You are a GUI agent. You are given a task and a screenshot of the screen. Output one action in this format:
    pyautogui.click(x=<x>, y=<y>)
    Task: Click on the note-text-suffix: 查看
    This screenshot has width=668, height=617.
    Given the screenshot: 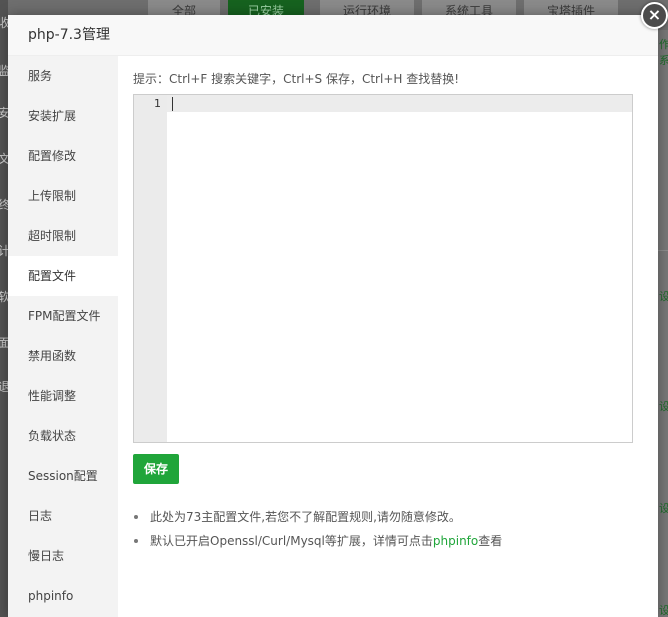 What is the action you would take?
    pyautogui.click(x=490, y=541)
    